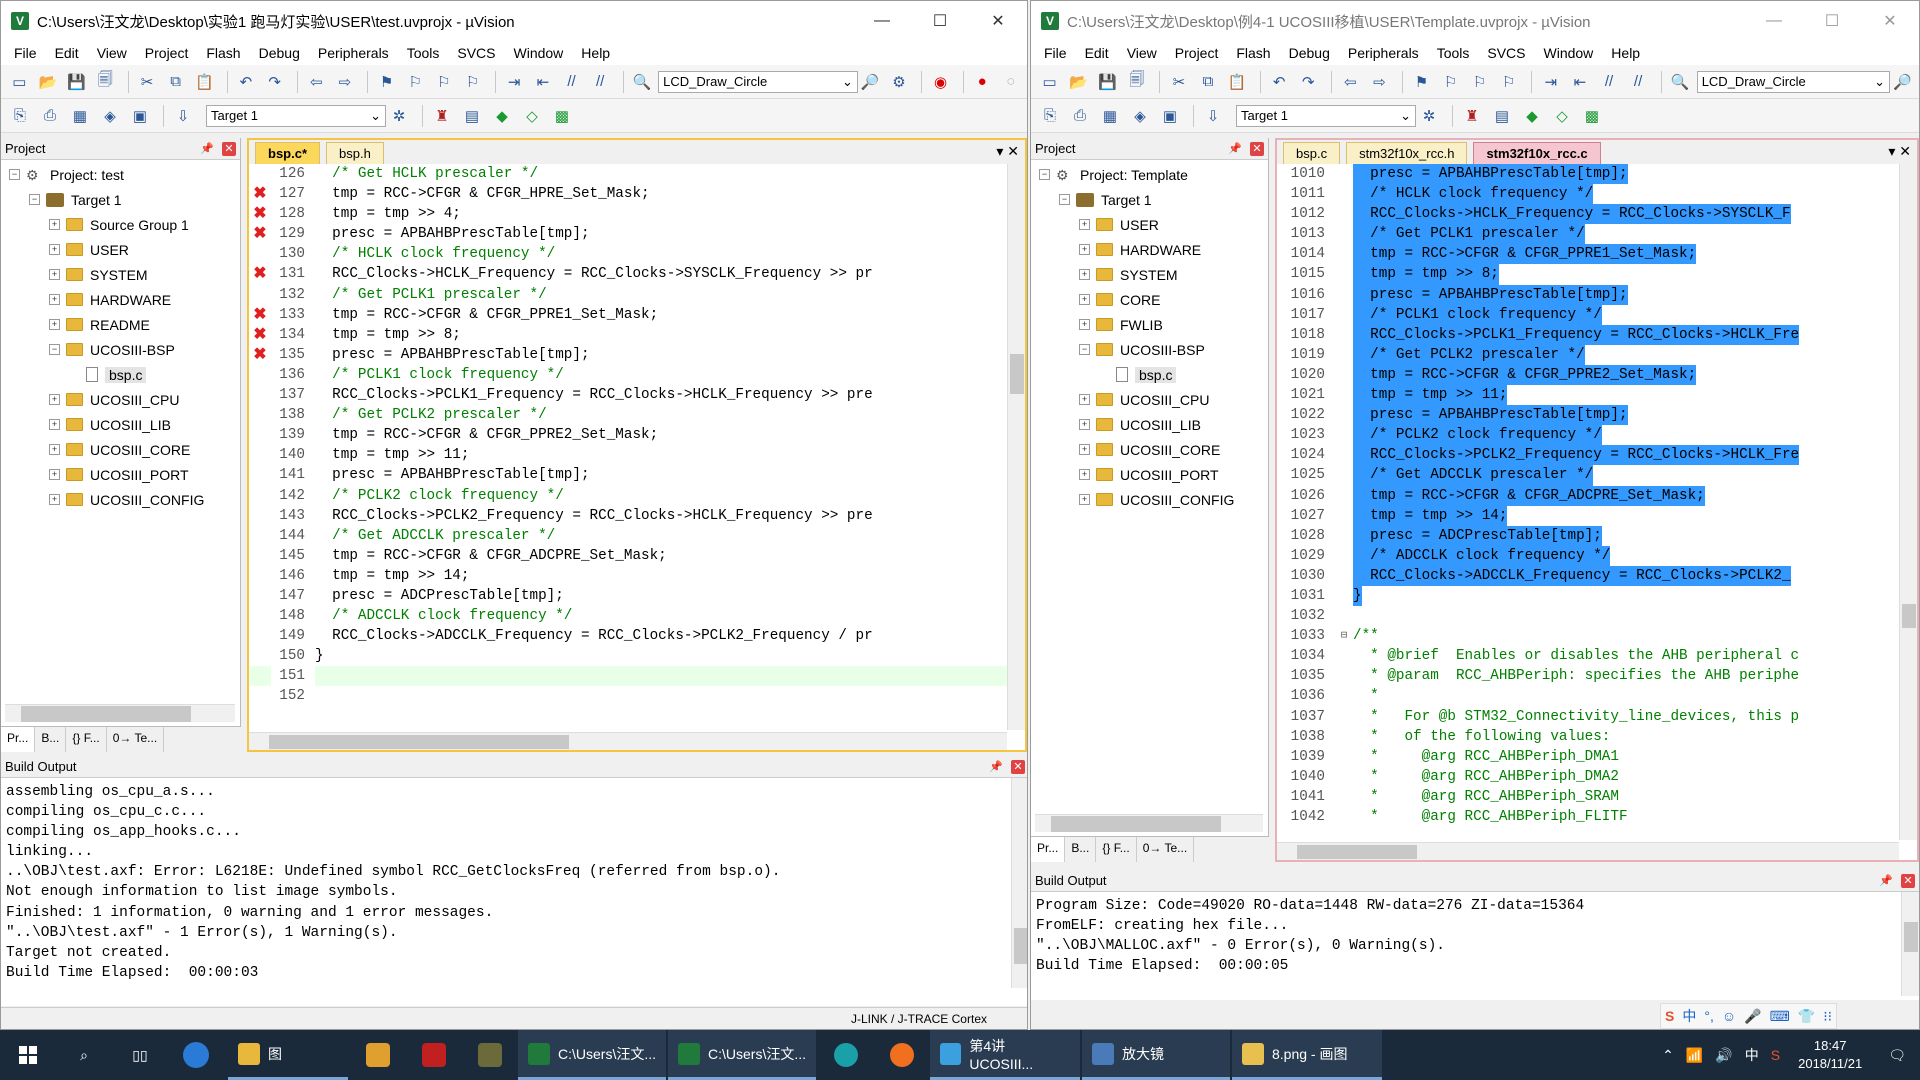 This screenshot has width=1920, height=1080. Describe the element at coordinates (1597, 294) in the screenshot. I see `code-line: 1016 presc = APBAHBPrescTable[tmp];` at that location.